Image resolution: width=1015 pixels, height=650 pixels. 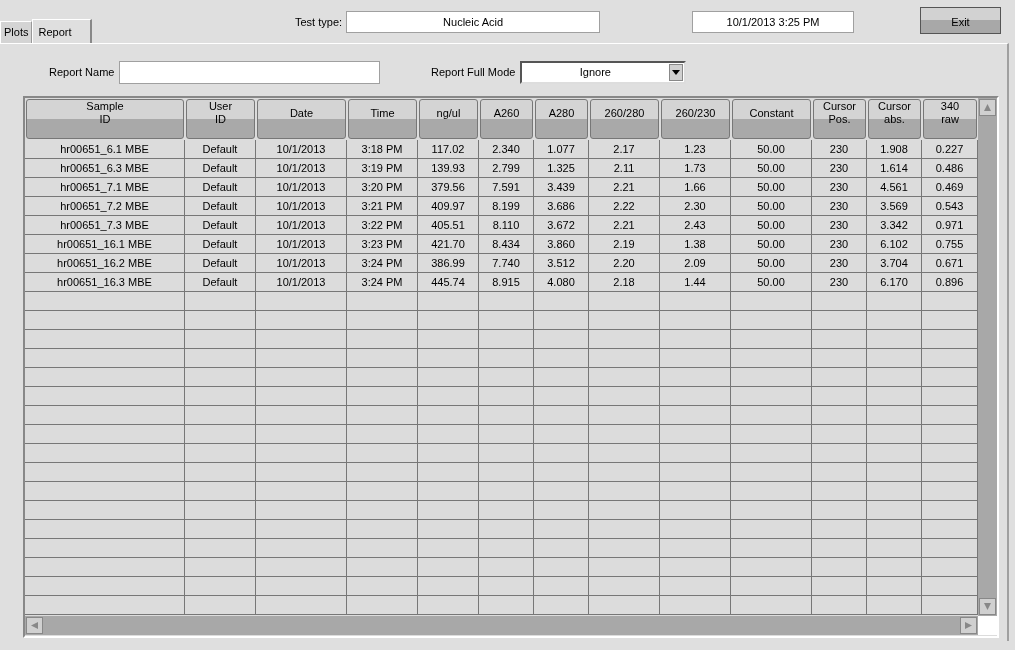 What do you see at coordinates (105, 282) in the screenshot?
I see `table-cell: hr00651_16.3 MBE` at bounding box center [105, 282].